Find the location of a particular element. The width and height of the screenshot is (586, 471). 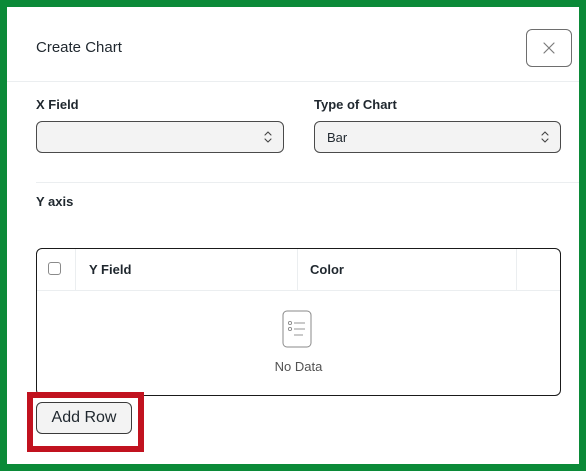

y-axis-label: Y axis is located at coordinates (55, 201).